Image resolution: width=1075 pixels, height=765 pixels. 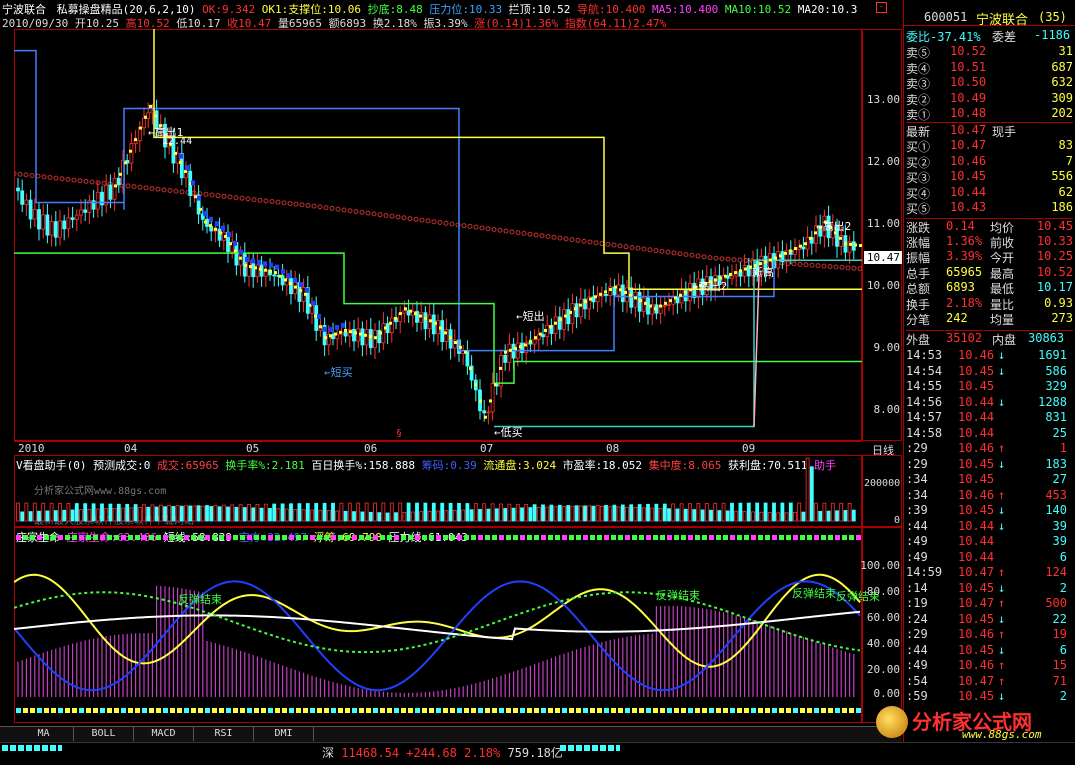 I want to click on sell-row: 卖④ 10.51 687, so click(x=989, y=68).